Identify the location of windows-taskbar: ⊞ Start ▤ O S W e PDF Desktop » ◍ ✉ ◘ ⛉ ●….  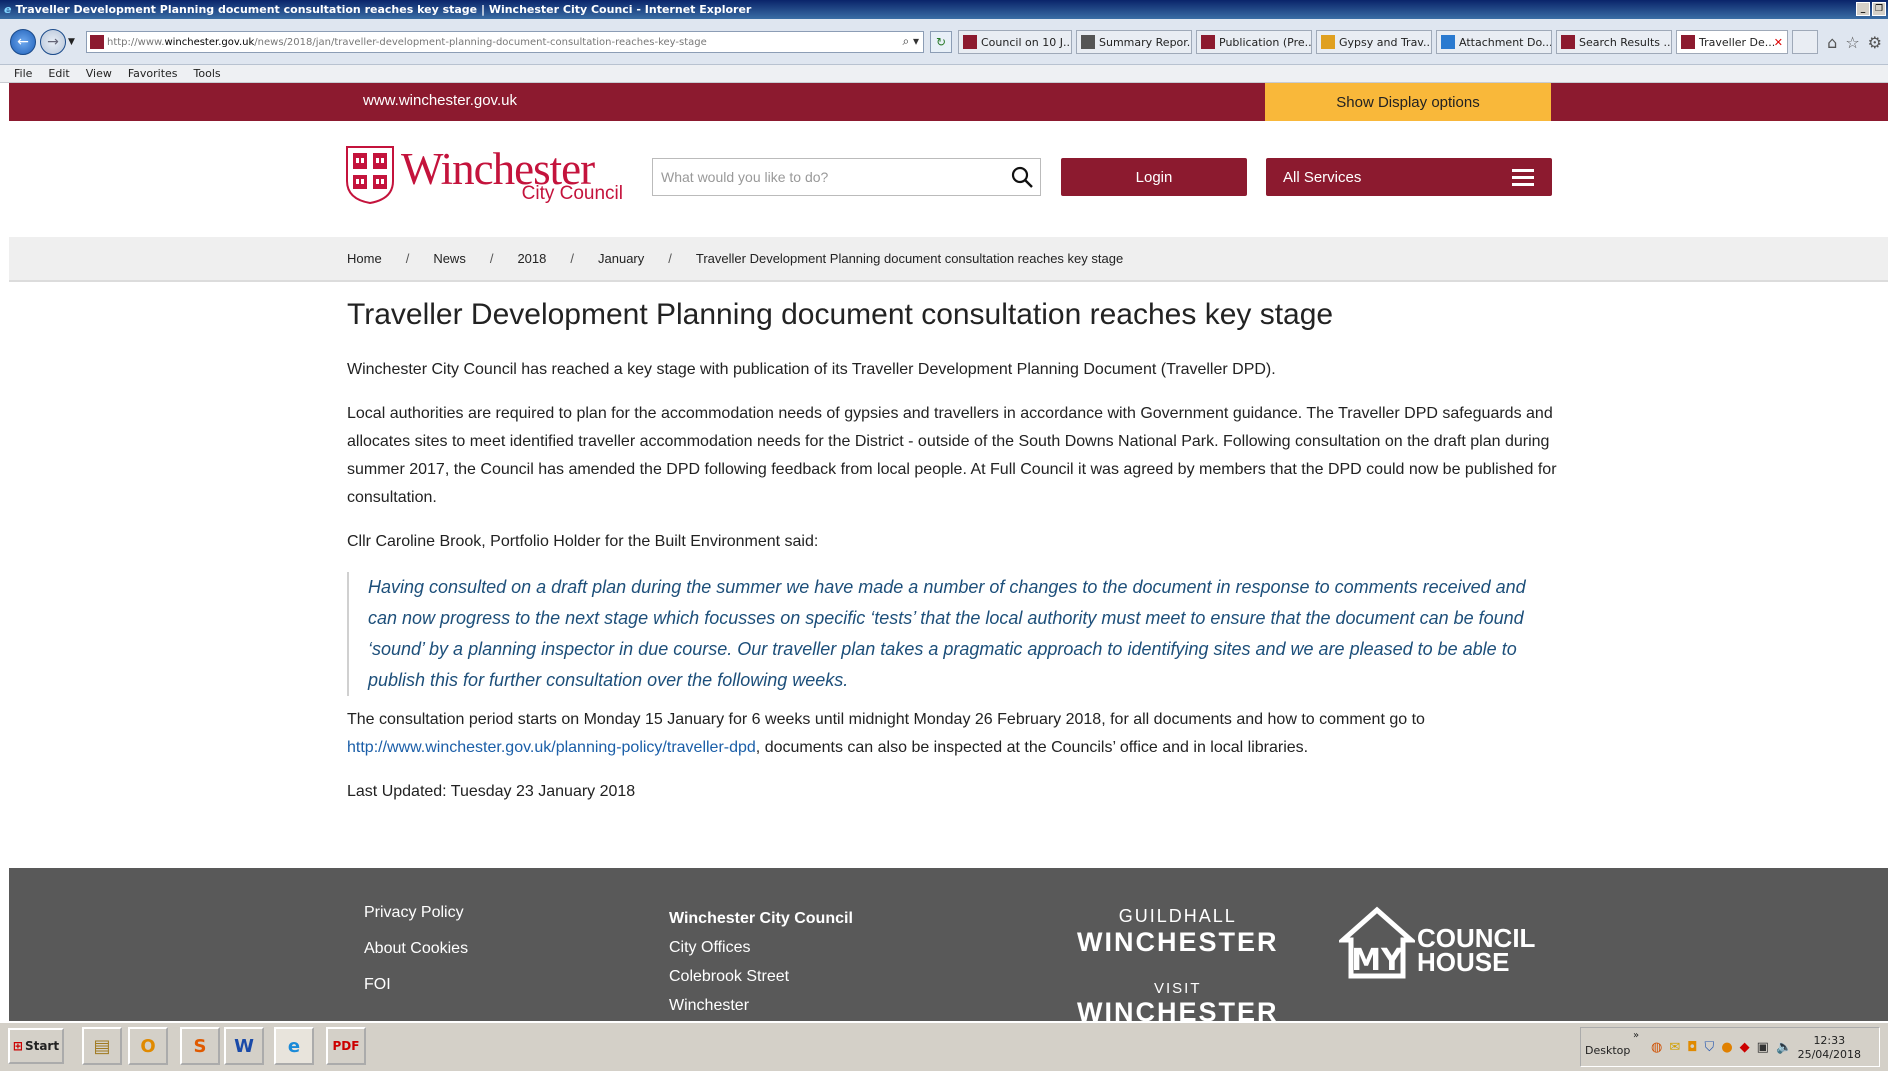
(944, 1046).